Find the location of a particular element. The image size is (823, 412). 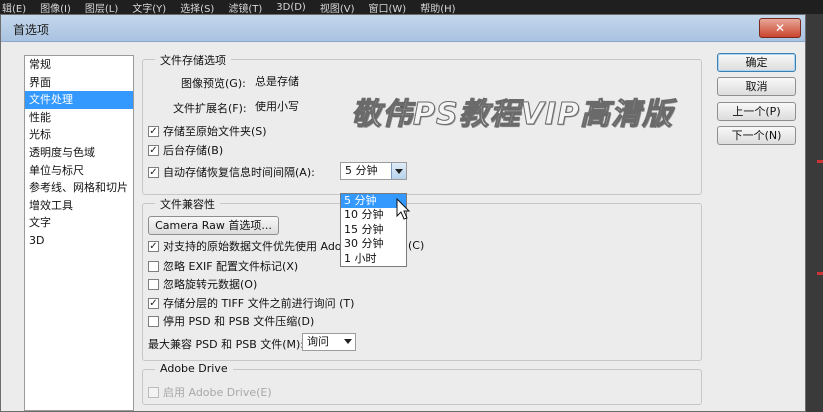

file-extension-label: 文件扩展名(F): is located at coordinates (210, 108).